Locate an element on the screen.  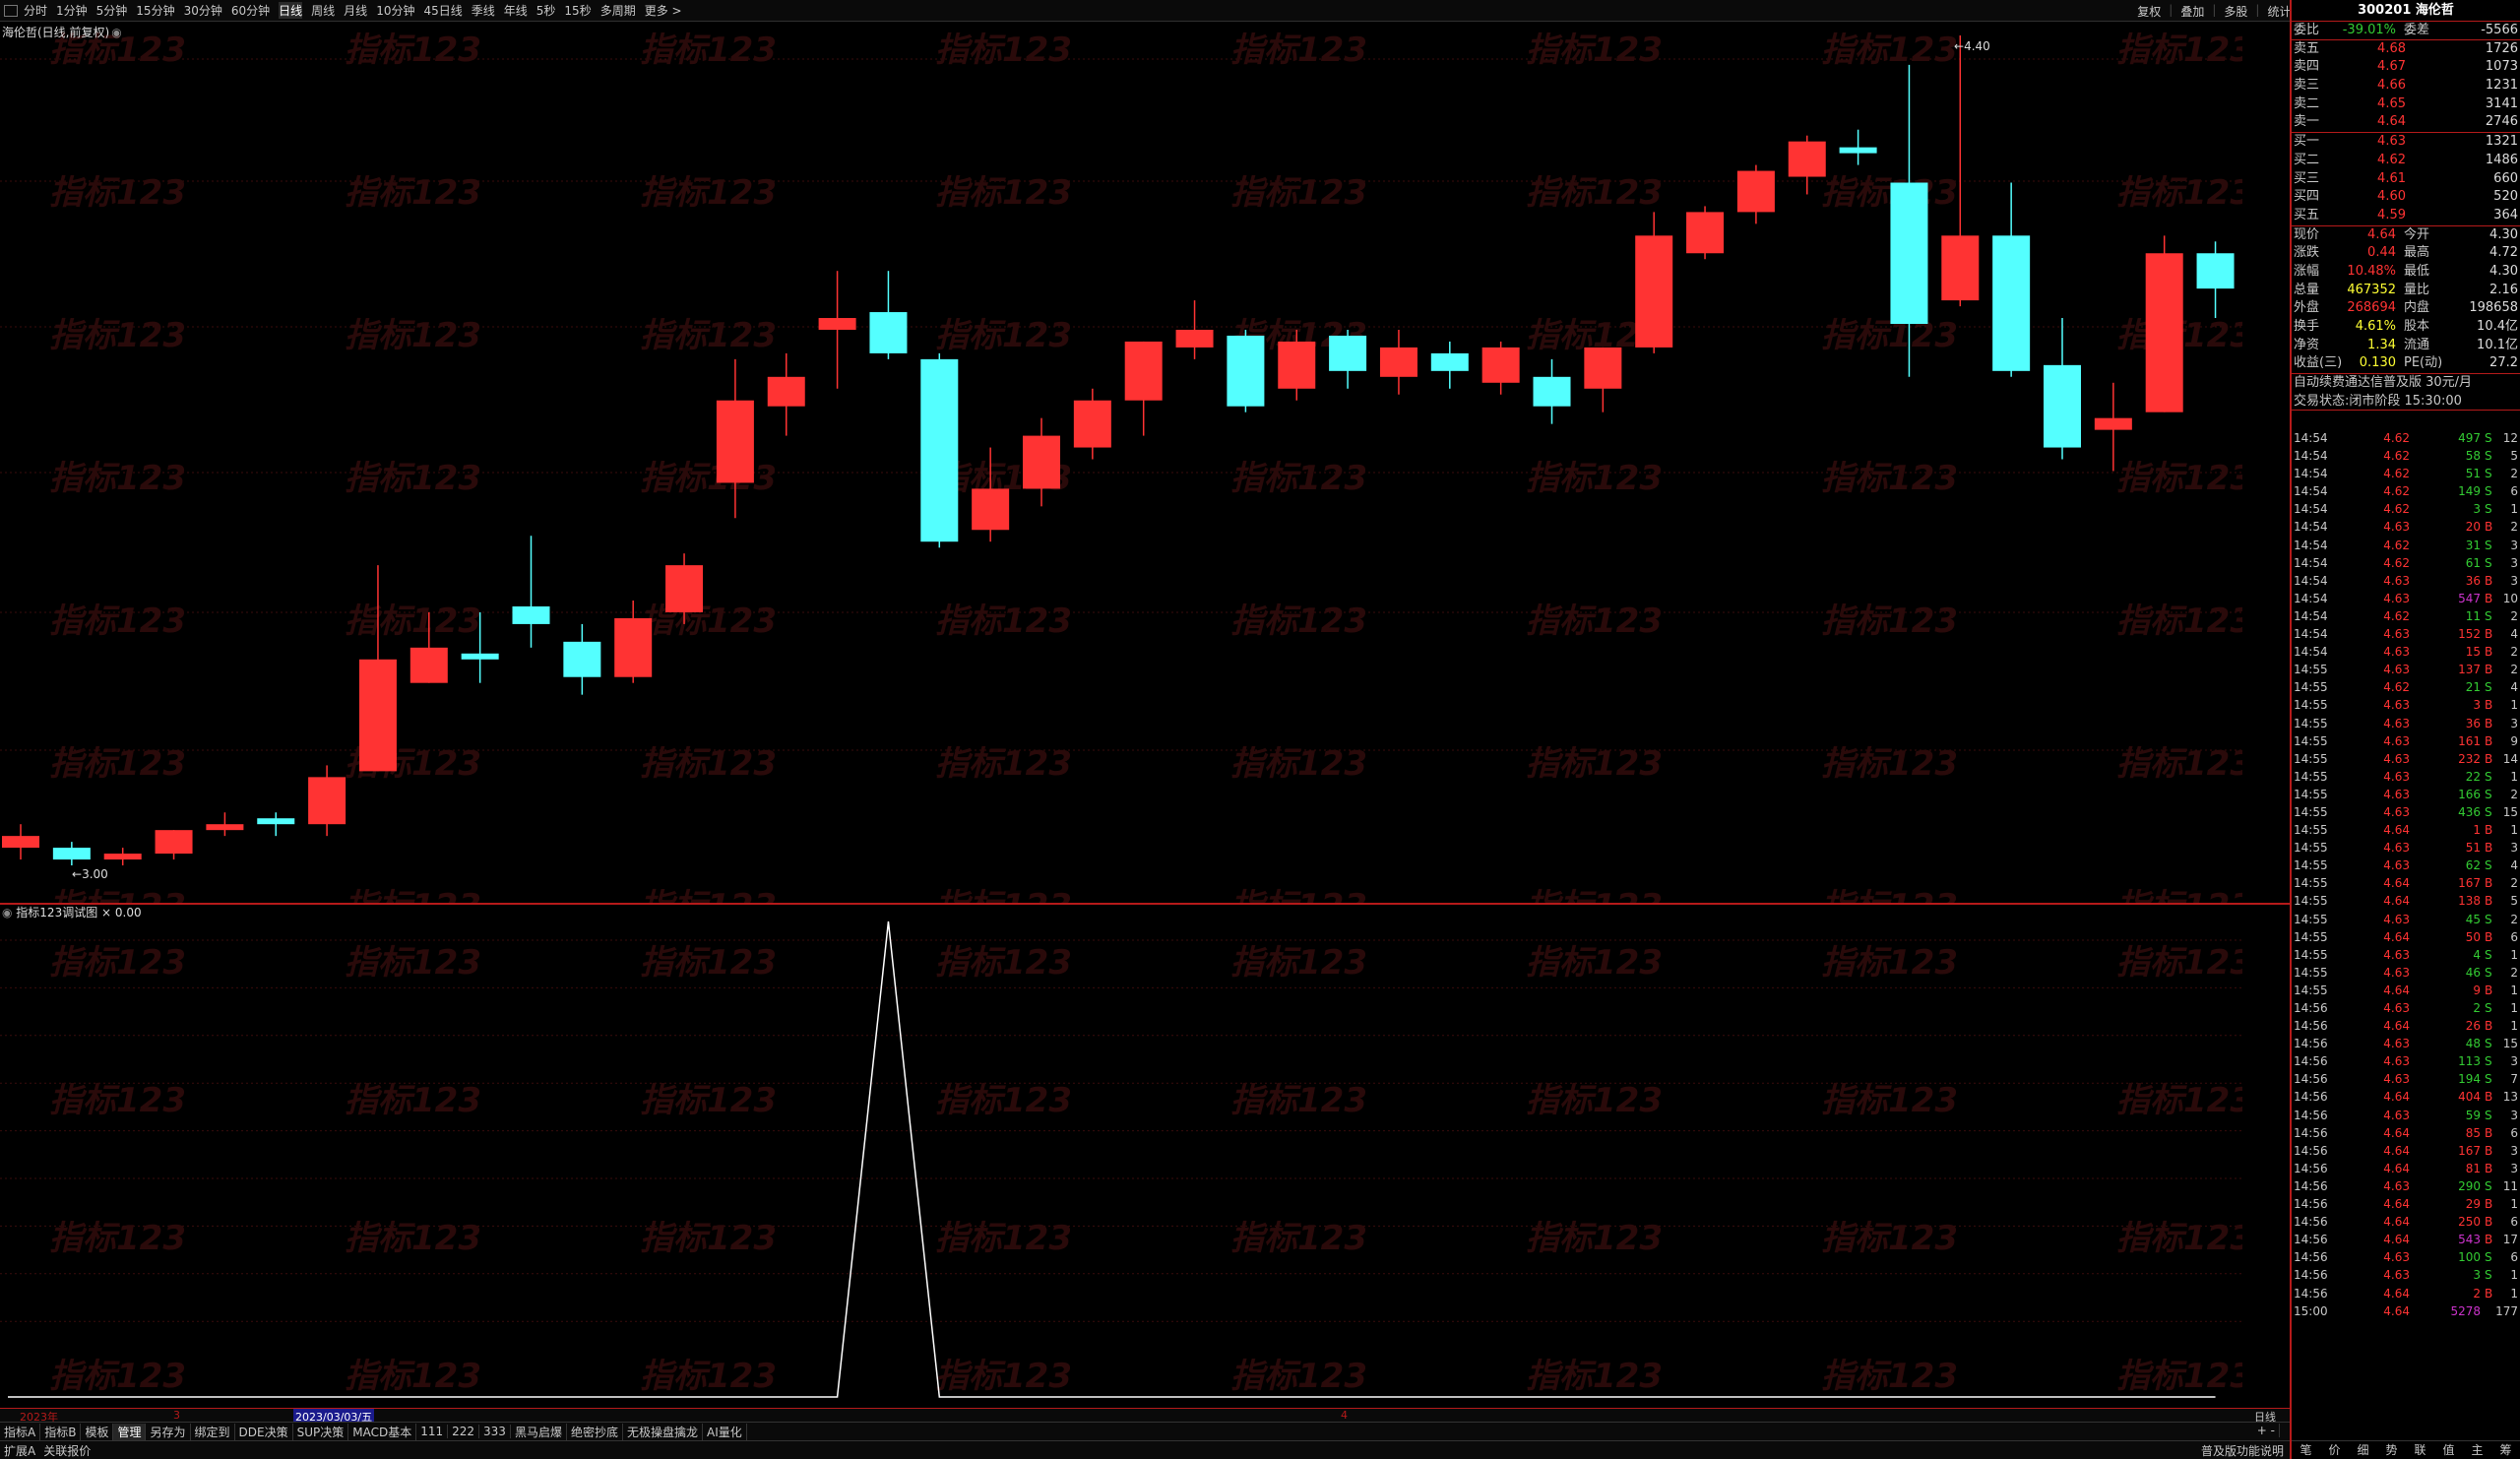
period-15: 多周期 is located at coordinates (618, 10).